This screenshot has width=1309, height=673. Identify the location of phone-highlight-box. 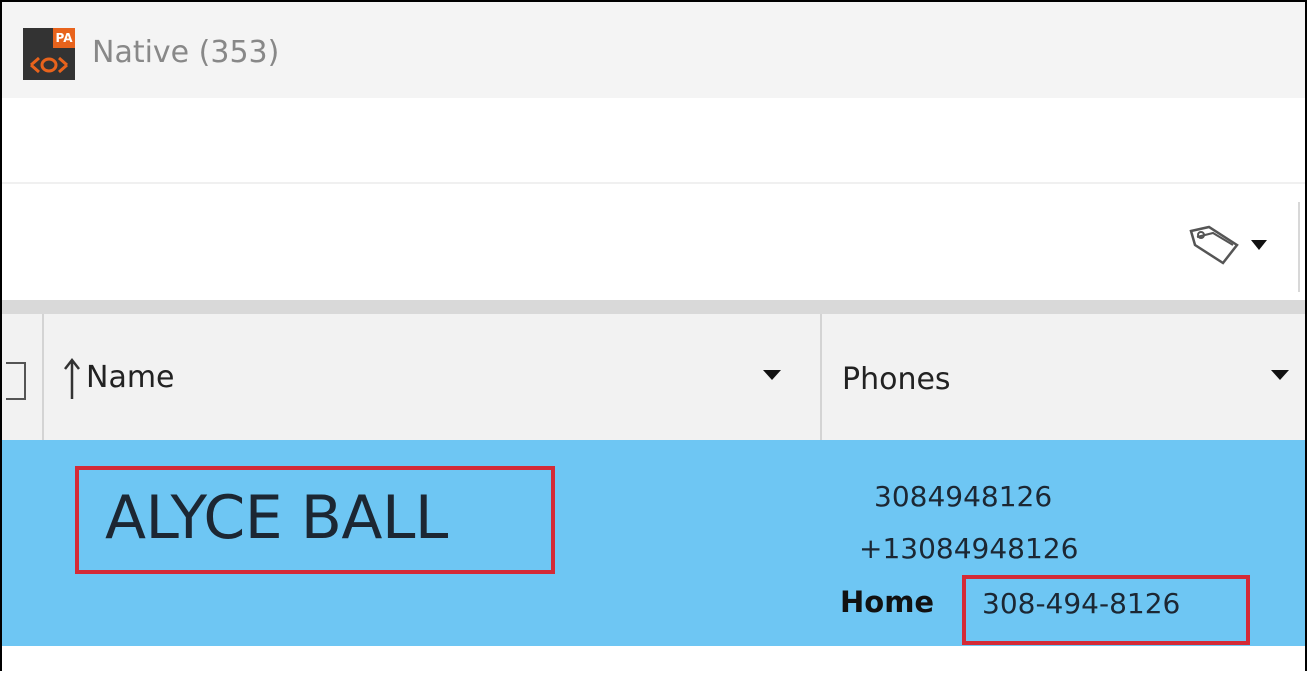
(1106, 610).